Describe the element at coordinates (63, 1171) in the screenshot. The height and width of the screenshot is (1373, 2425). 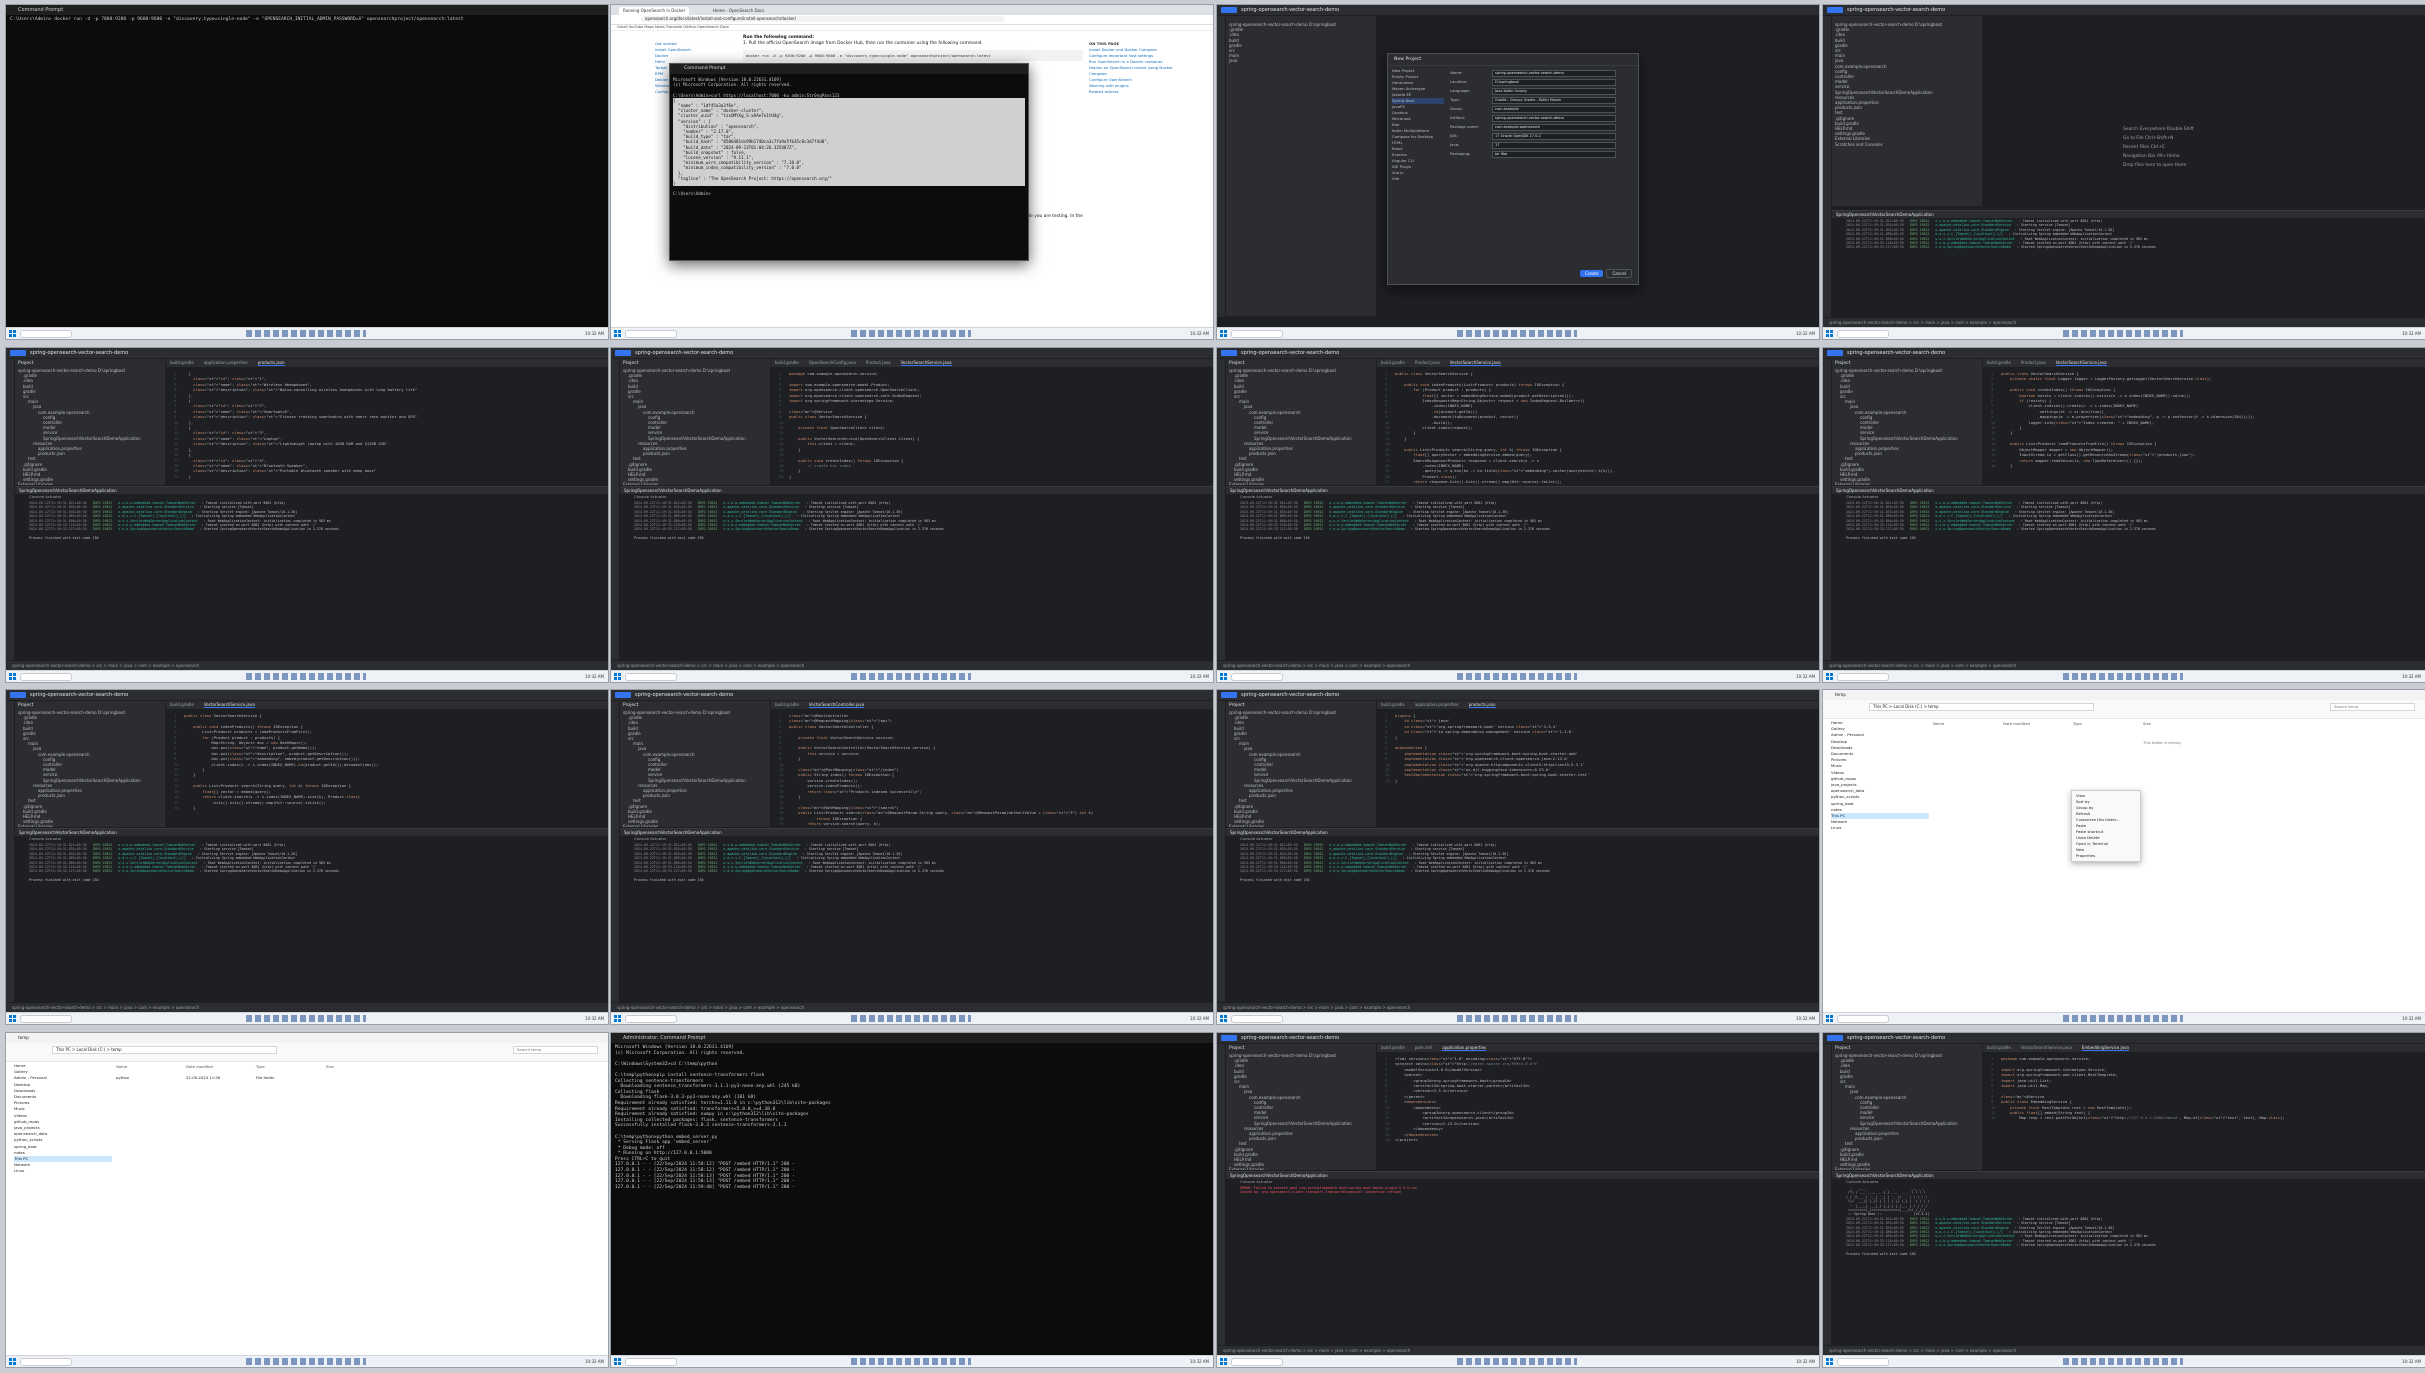
I see `nav-pane-item: Linux` at that location.